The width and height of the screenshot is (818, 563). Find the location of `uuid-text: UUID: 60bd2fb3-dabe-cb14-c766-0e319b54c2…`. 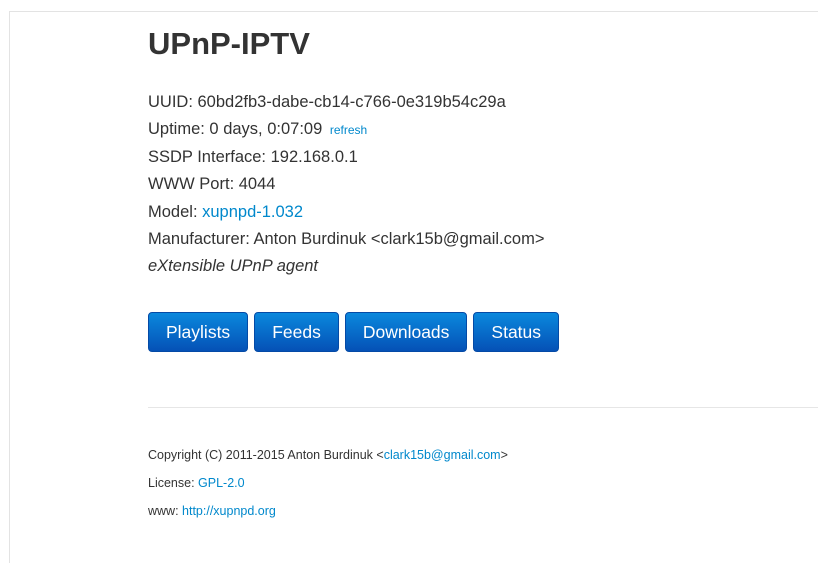

uuid-text: UUID: 60bd2fb3-dabe-cb14-c766-0e319b54c2… is located at coordinates (327, 102).